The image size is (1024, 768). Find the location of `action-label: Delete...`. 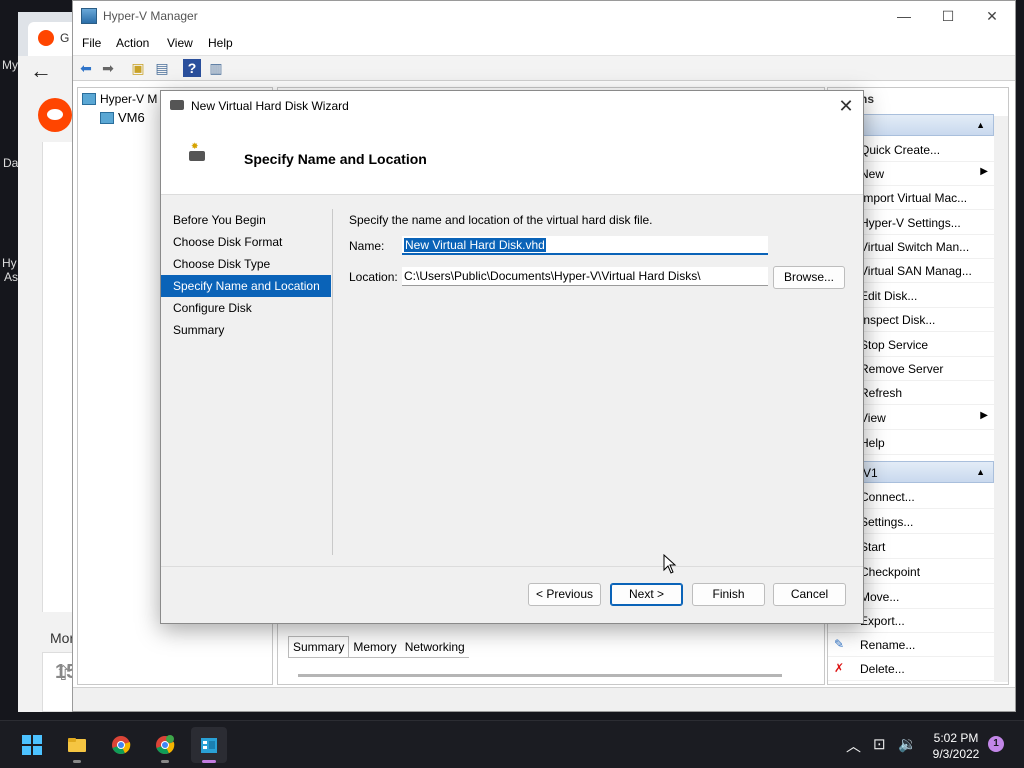

action-label: Delete... is located at coordinates (882, 669).